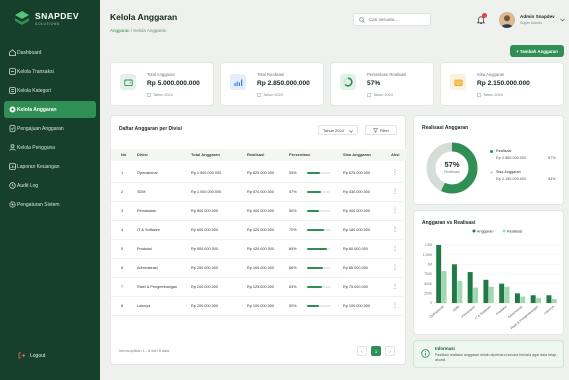 Image resolution: width=569 pixels, height=380 pixels. What do you see at coordinates (122, 306) in the screenshot?
I see `cell-no: 8` at bounding box center [122, 306].